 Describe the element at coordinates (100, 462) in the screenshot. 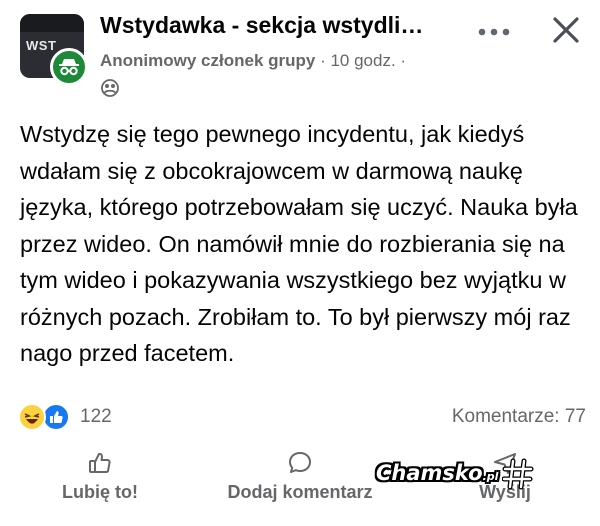

I see `thumbs-up-icon` at that location.